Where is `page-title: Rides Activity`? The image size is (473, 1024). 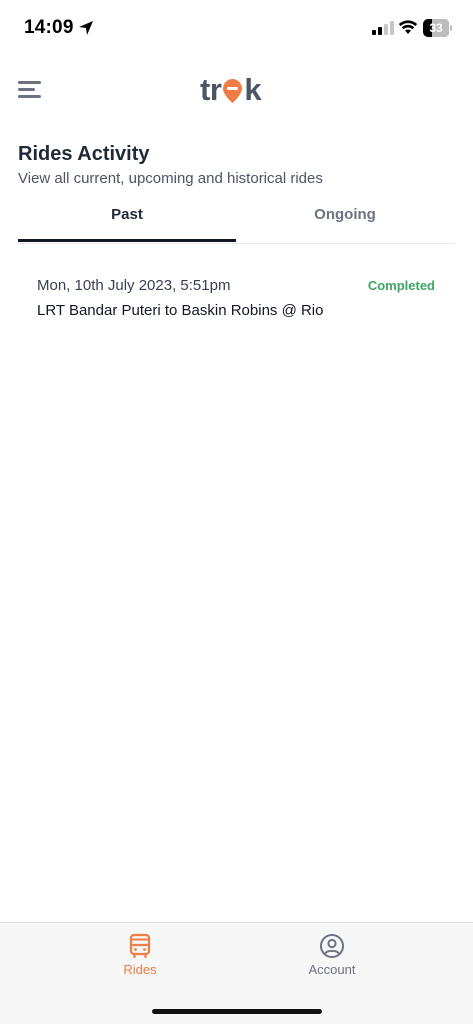 page-title: Rides Activity is located at coordinates (84, 154).